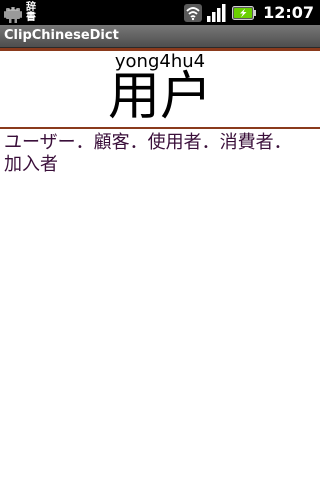 The height and width of the screenshot is (480, 320). Describe the element at coordinates (31, 7) in the screenshot. I see `dict-icon-char-1: 辞` at that location.